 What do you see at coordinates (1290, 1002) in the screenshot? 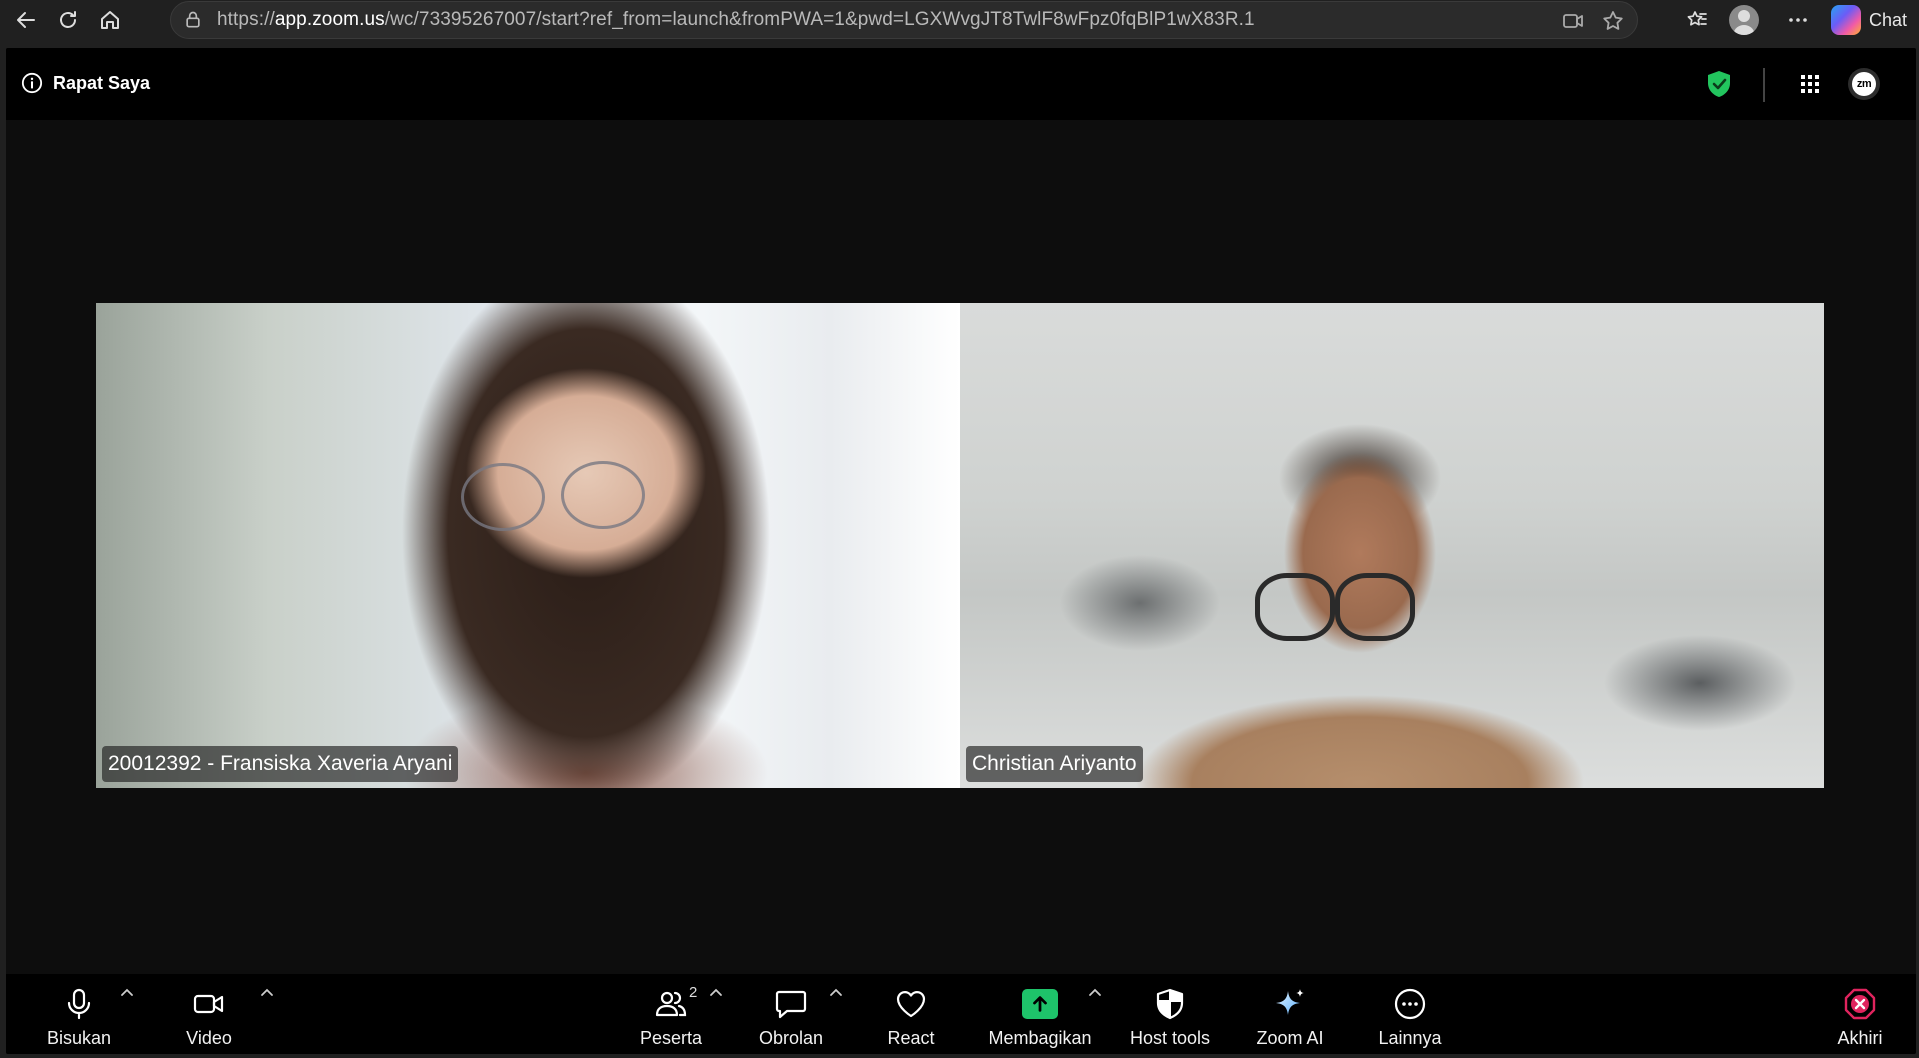
I see `sparkle-icon` at bounding box center [1290, 1002].